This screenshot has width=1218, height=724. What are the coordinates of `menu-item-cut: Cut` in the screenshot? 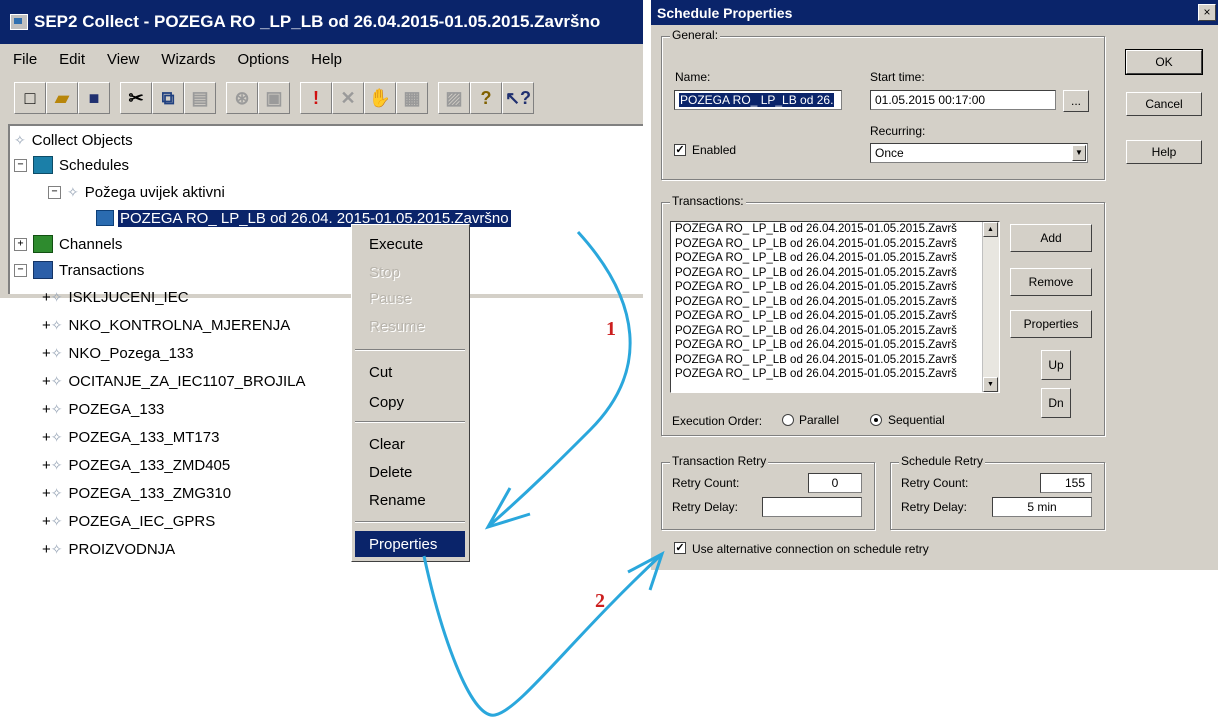 It's located at (410, 372).